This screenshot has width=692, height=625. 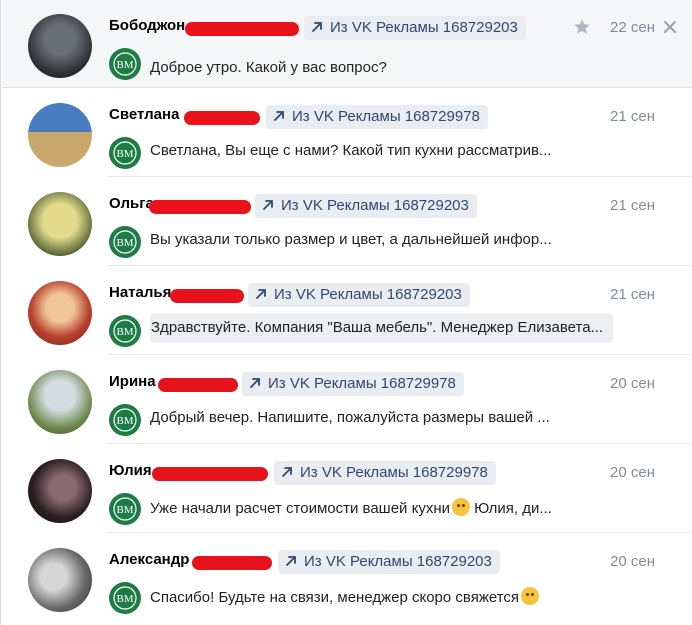 I want to click on last-message: Доброе утро. Какой у вас вопрос?, so click(x=268, y=67).